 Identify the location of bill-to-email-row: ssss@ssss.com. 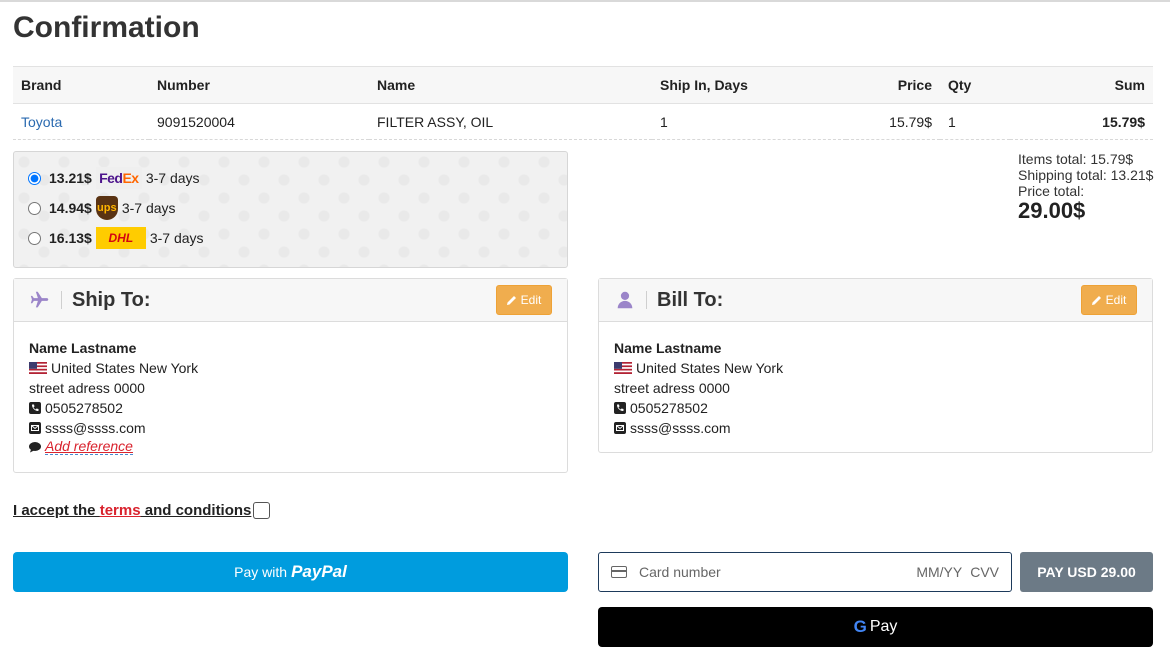
(875, 428).